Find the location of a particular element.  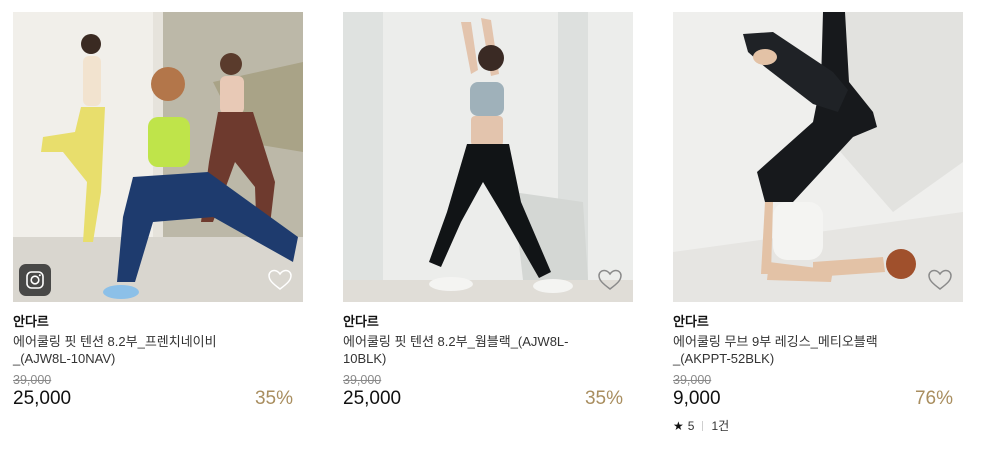

star-icon: ★ is located at coordinates (678, 426).